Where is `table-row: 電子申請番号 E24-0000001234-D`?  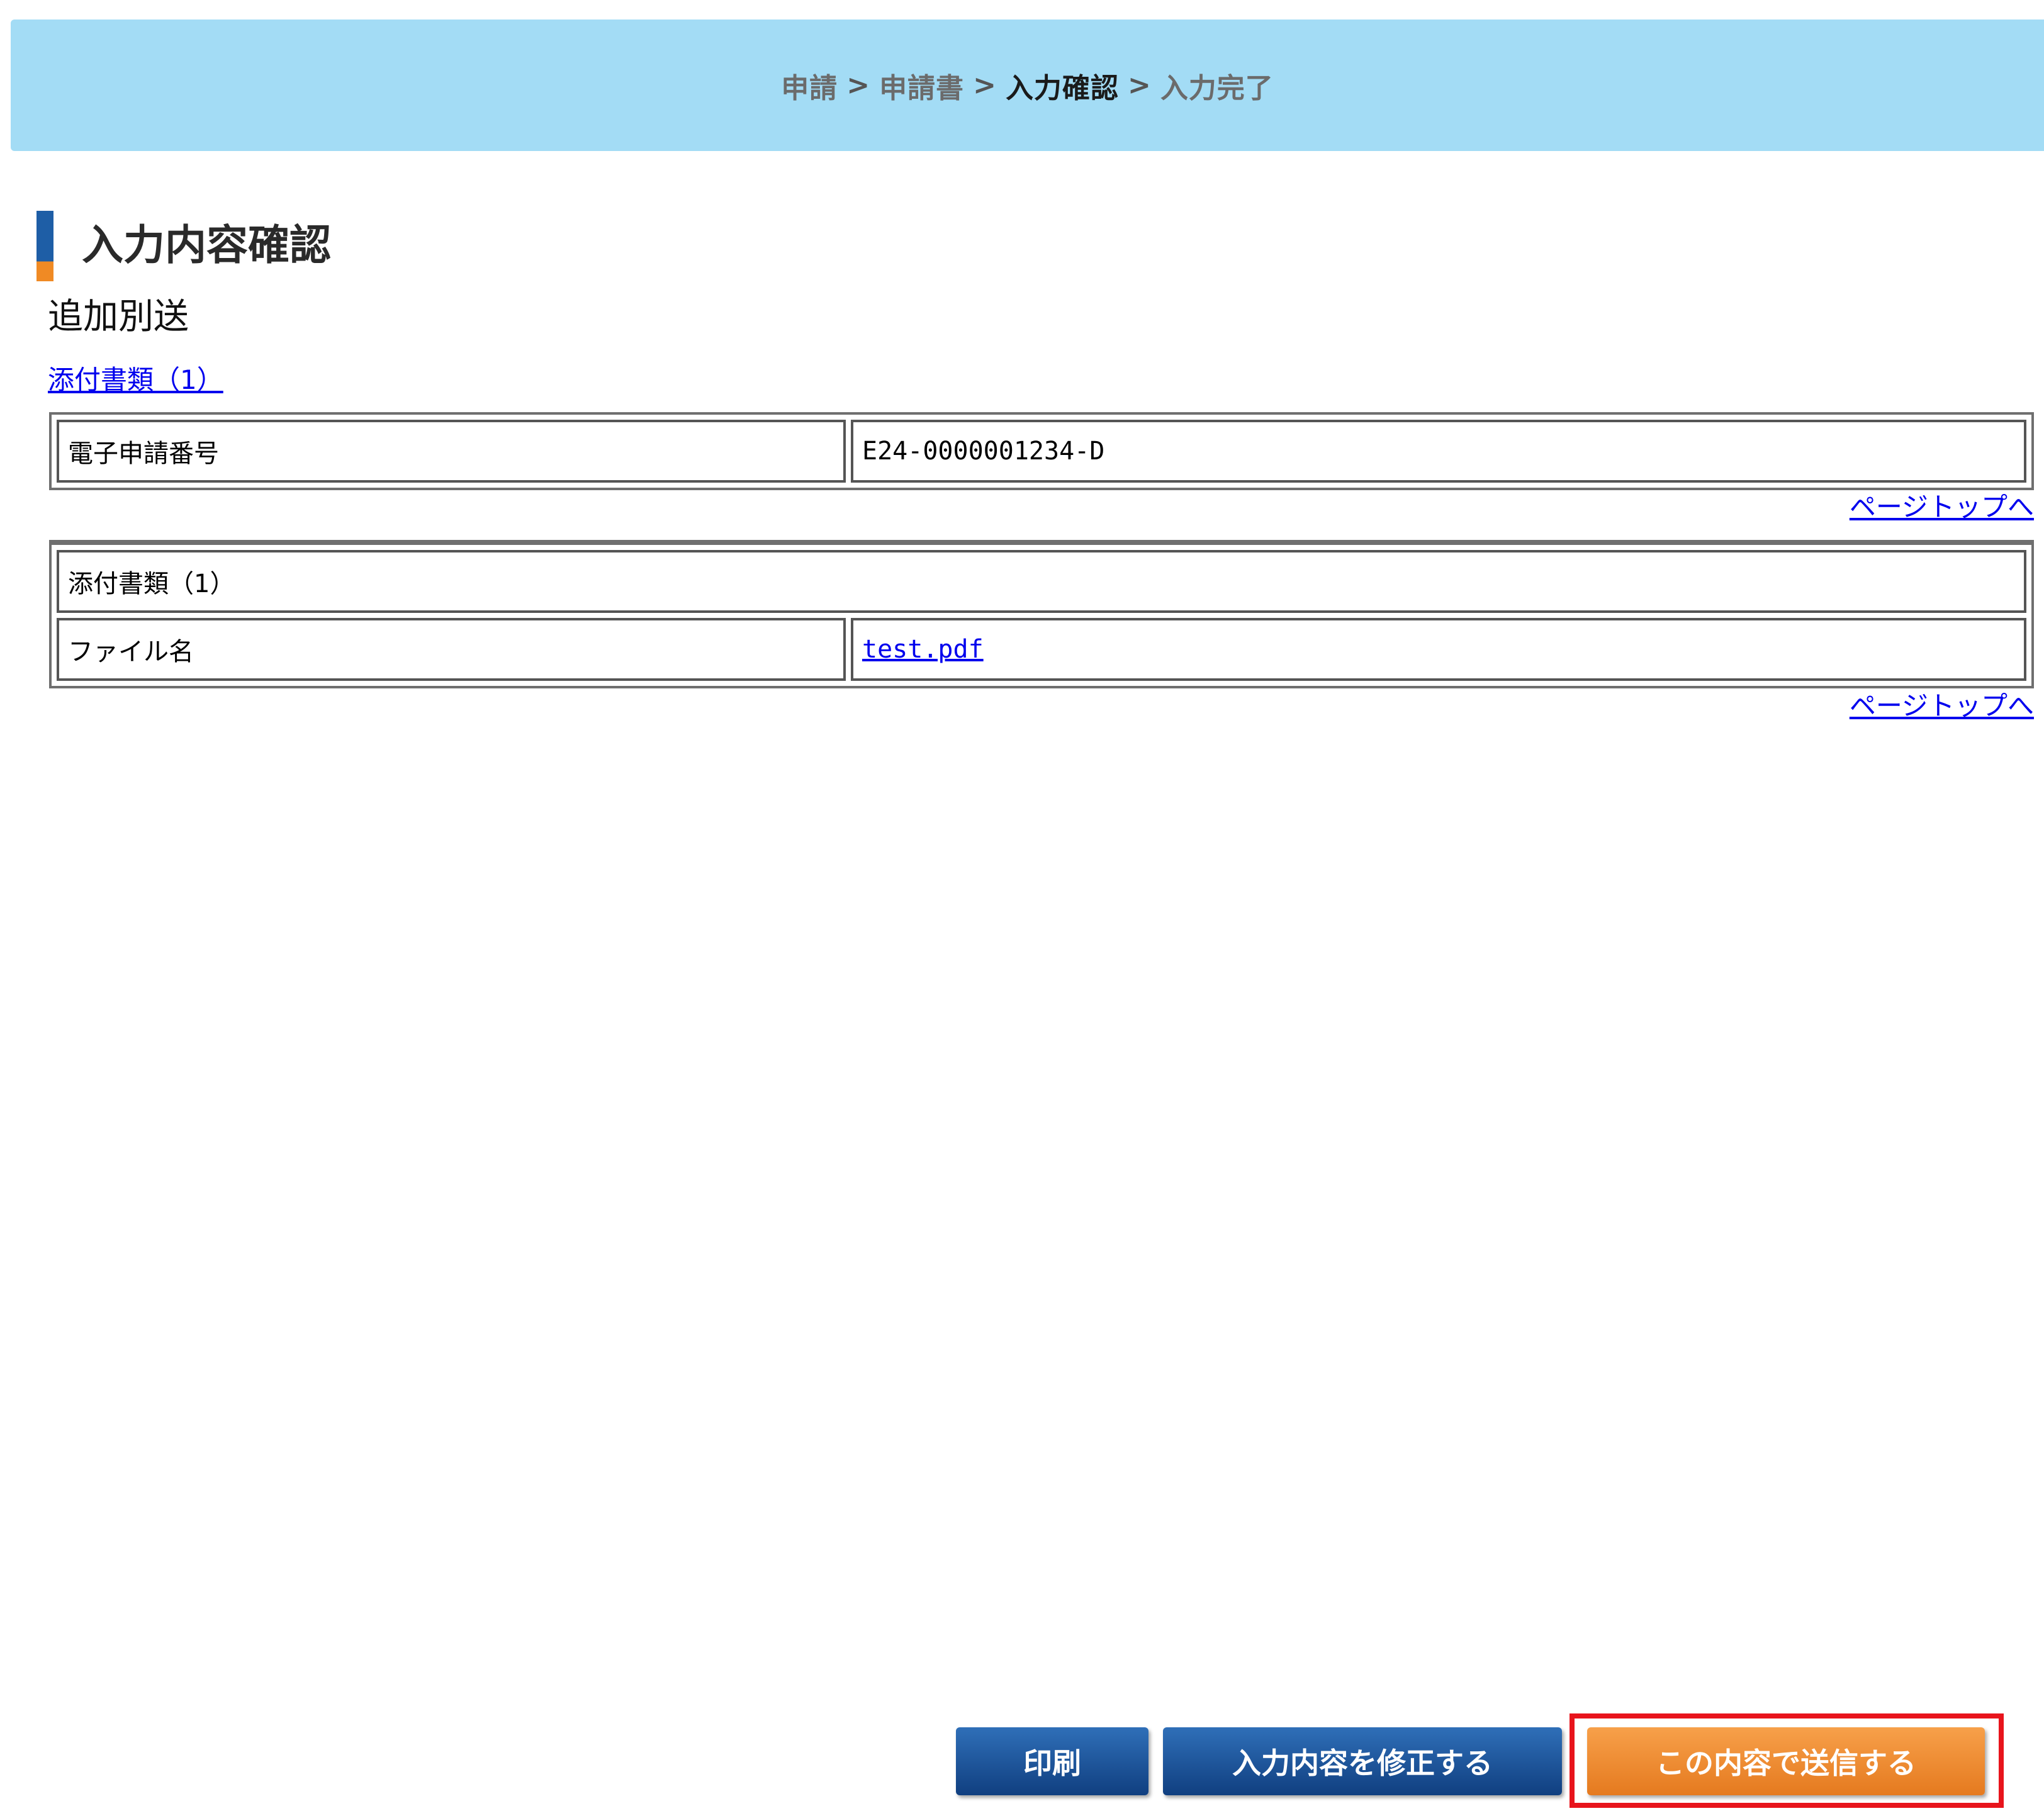 table-row: 電子申請番号 E24-0000001234-D is located at coordinates (1041, 451).